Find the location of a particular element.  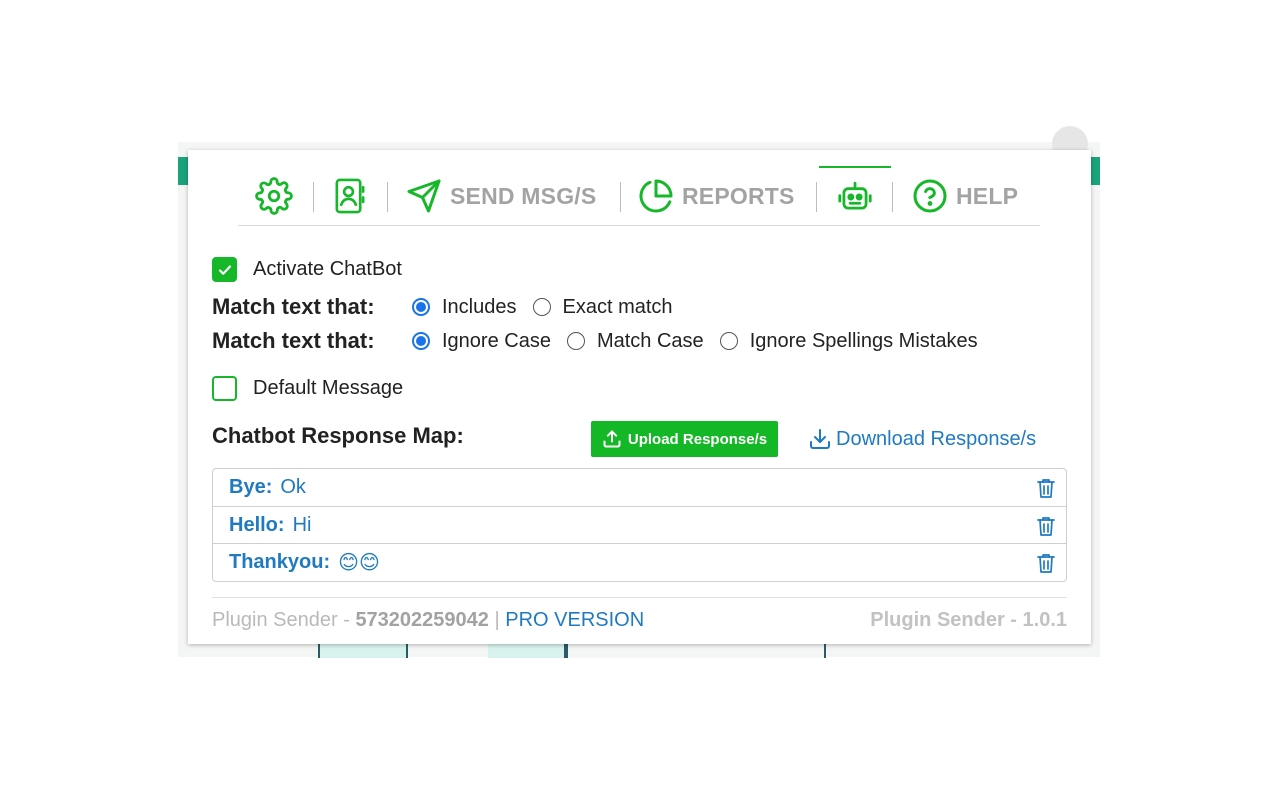

question-circle-icon is located at coordinates (930, 196).